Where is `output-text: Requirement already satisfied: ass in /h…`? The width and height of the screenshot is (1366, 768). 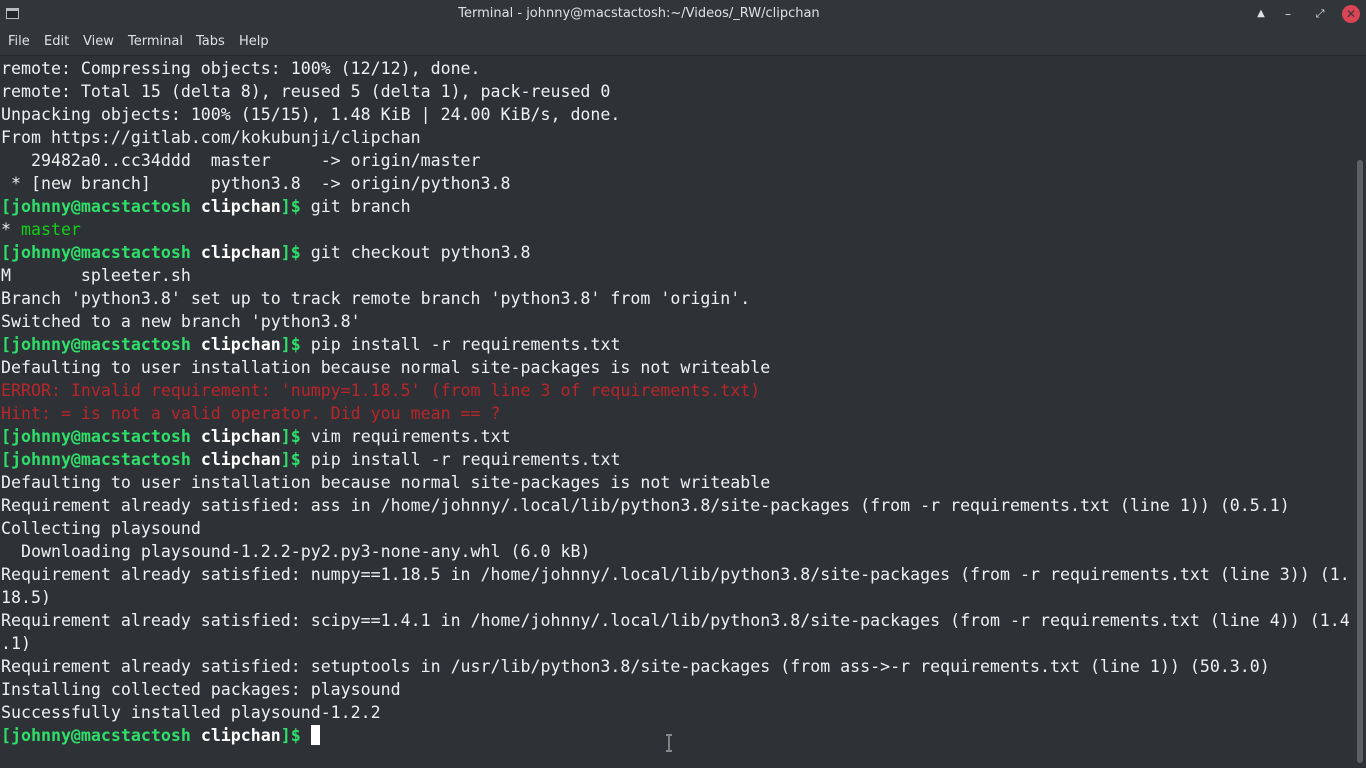 output-text: Requirement already satisfied: ass in /h… is located at coordinates (645, 505).